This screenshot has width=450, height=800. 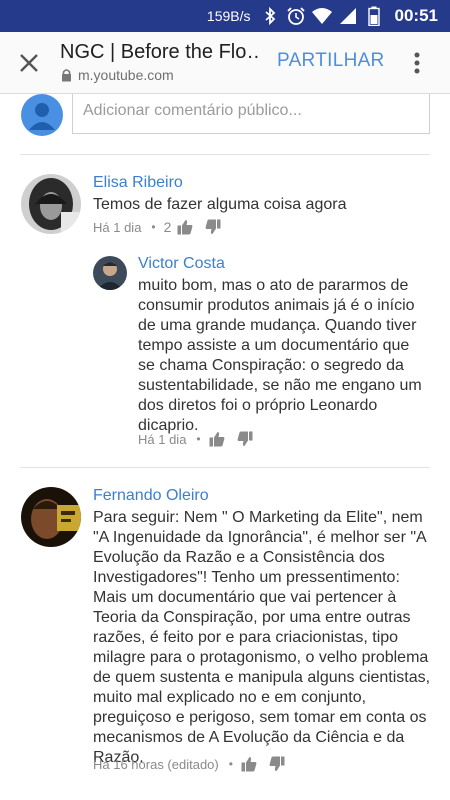 I want to click on comment-author: Elisa Ribeiro, so click(x=138, y=183).